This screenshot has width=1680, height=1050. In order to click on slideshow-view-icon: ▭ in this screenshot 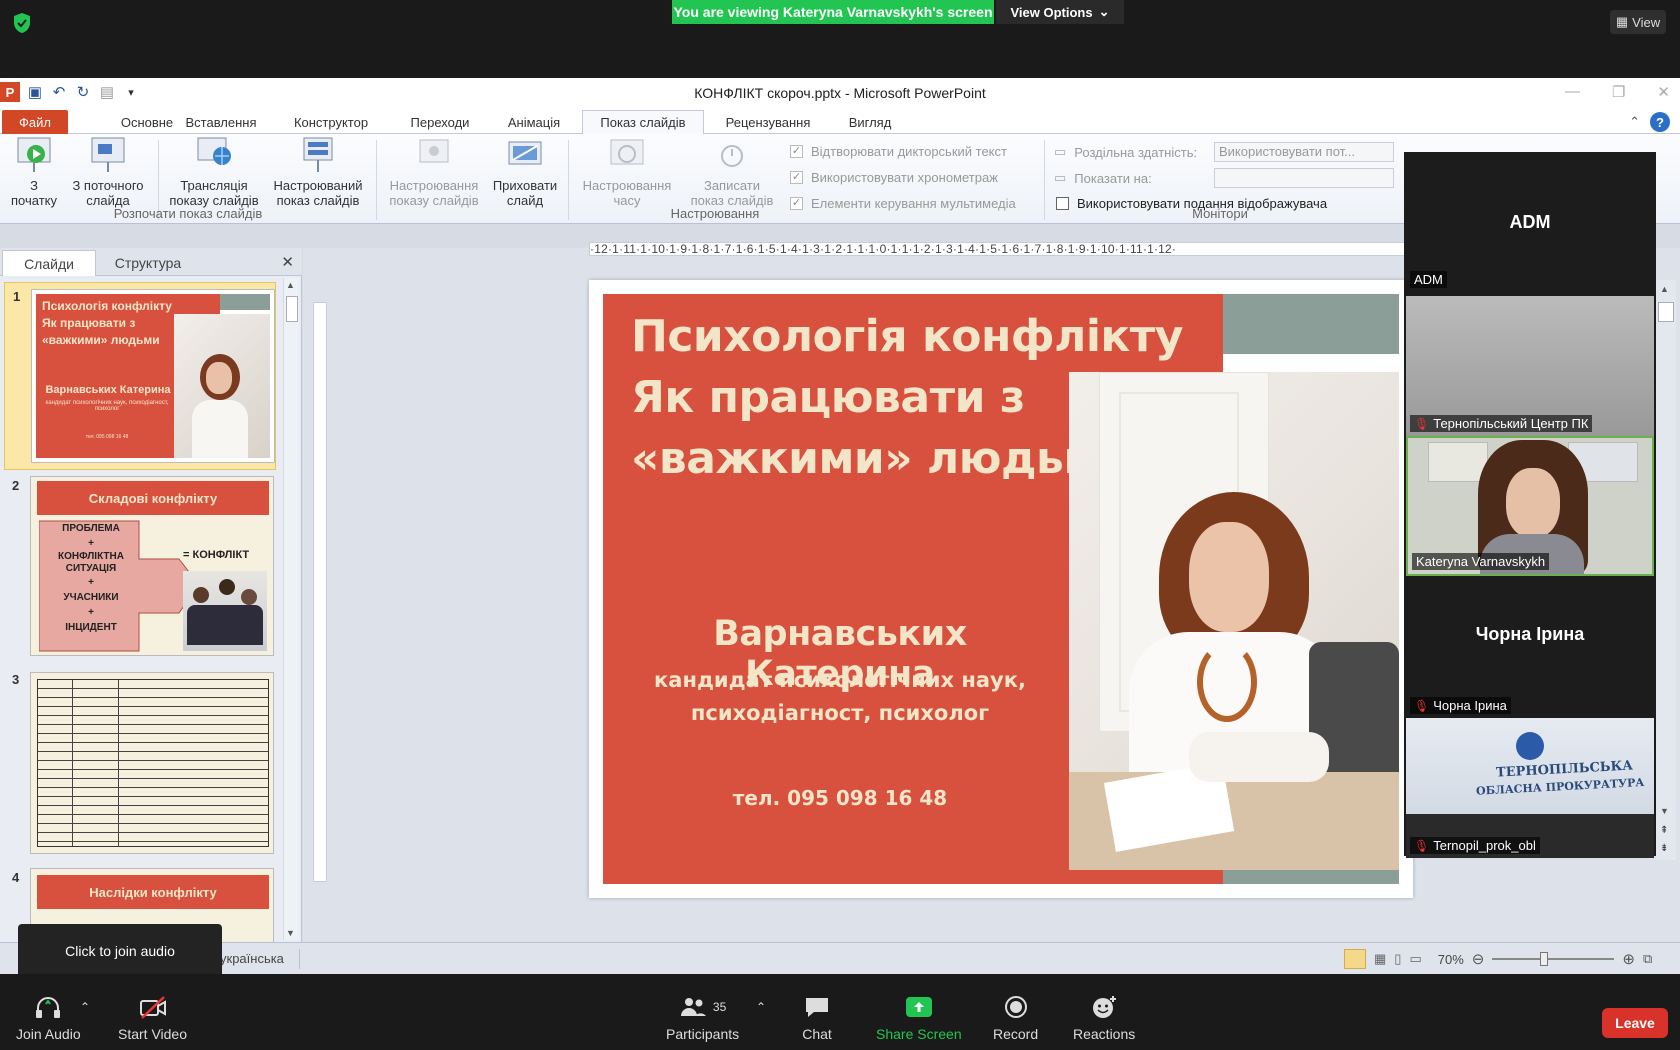, I will do `click(1415, 959)`.